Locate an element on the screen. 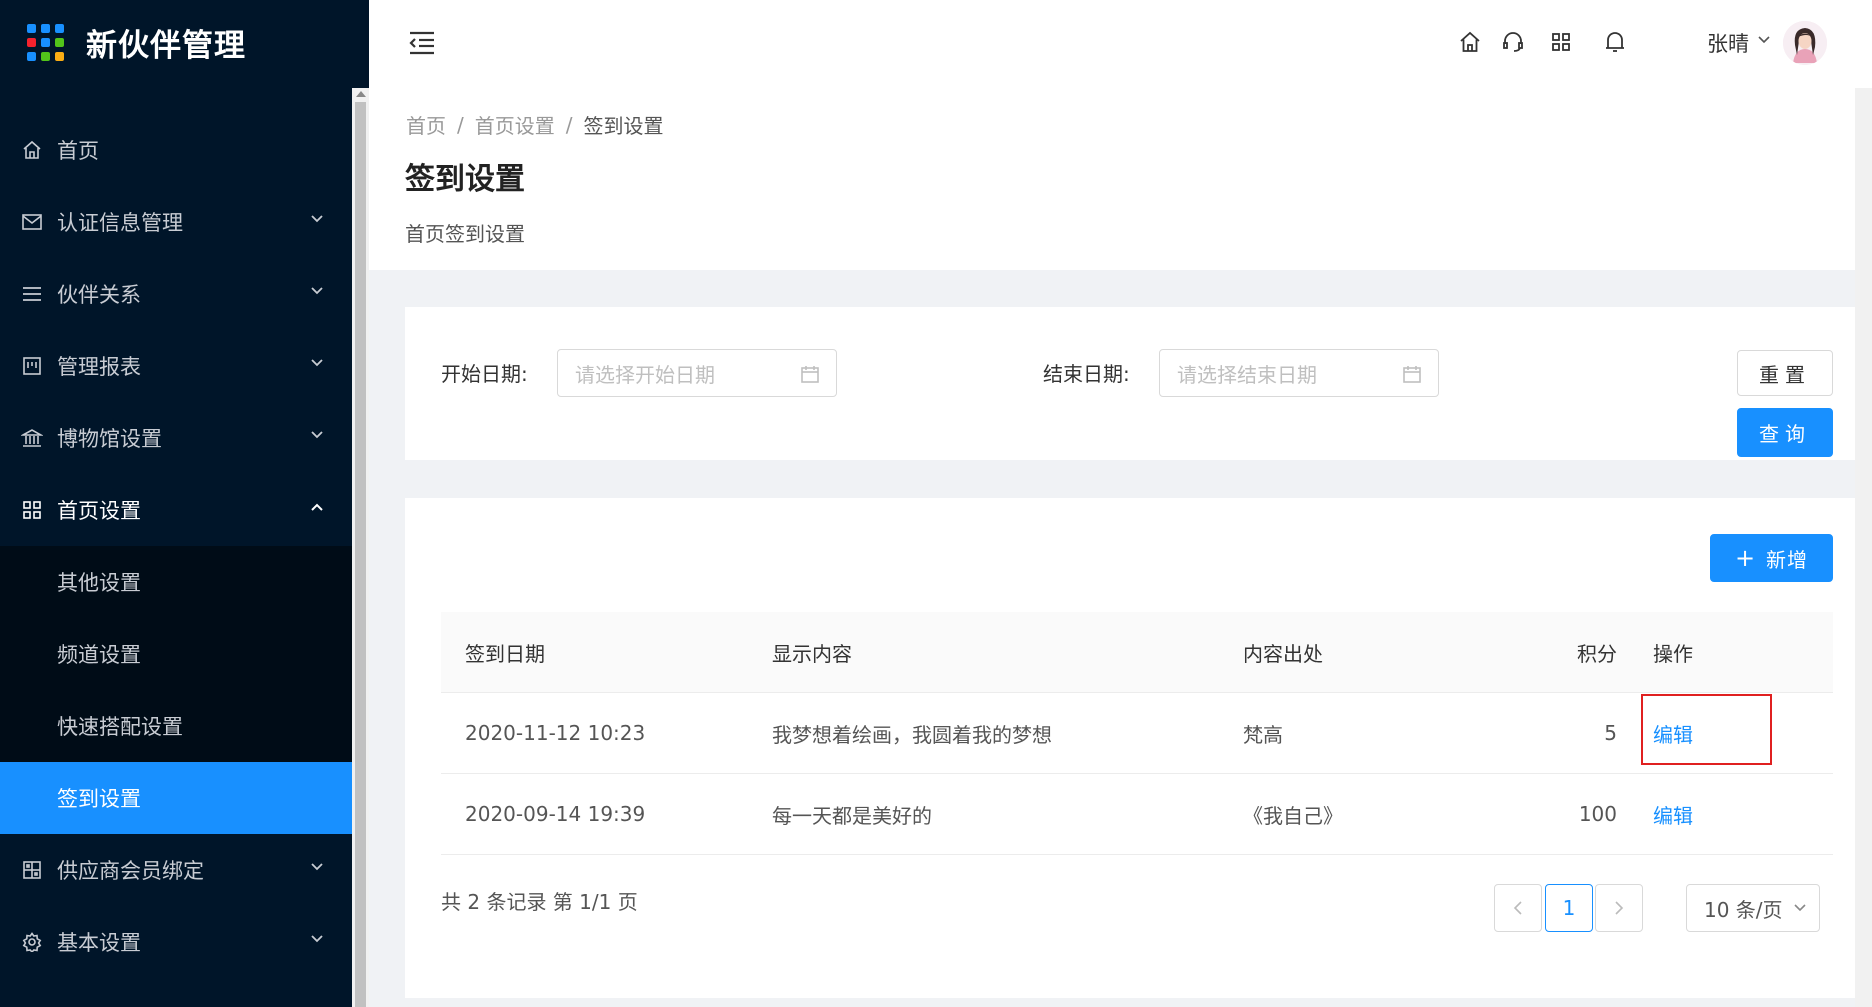 This screenshot has width=1872, height=1007. sidebar-subitem-channel: 频道设置 is located at coordinates (176, 654).